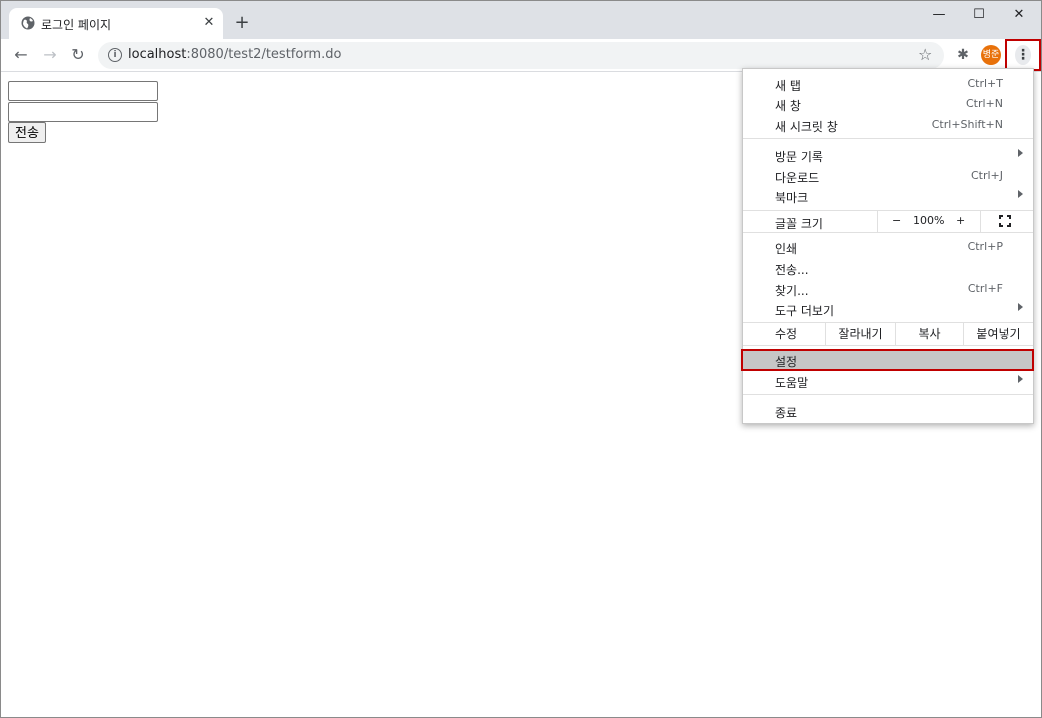 The width and height of the screenshot is (1042, 718). What do you see at coordinates (242, 23) in the screenshot?
I see `new-tab-button: +` at bounding box center [242, 23].